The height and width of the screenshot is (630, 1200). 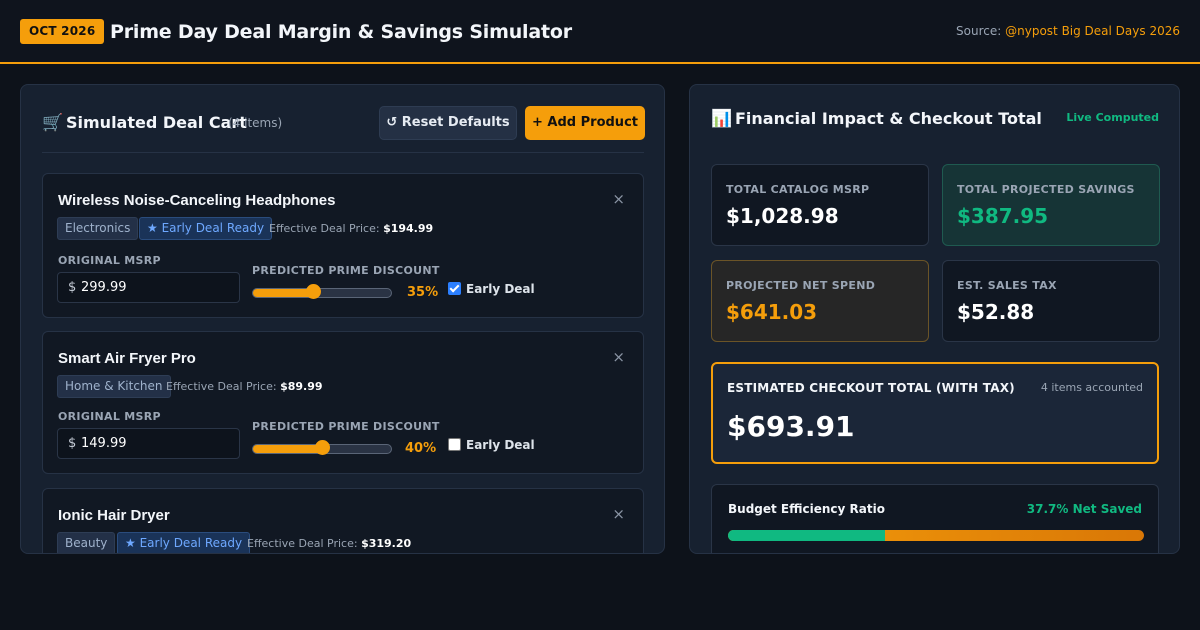 What do you see at coordinates (888, 118) in the screenshot?
I see `impact-title: Financial Impact & Checkout Total` at bounding box center [888, 118].